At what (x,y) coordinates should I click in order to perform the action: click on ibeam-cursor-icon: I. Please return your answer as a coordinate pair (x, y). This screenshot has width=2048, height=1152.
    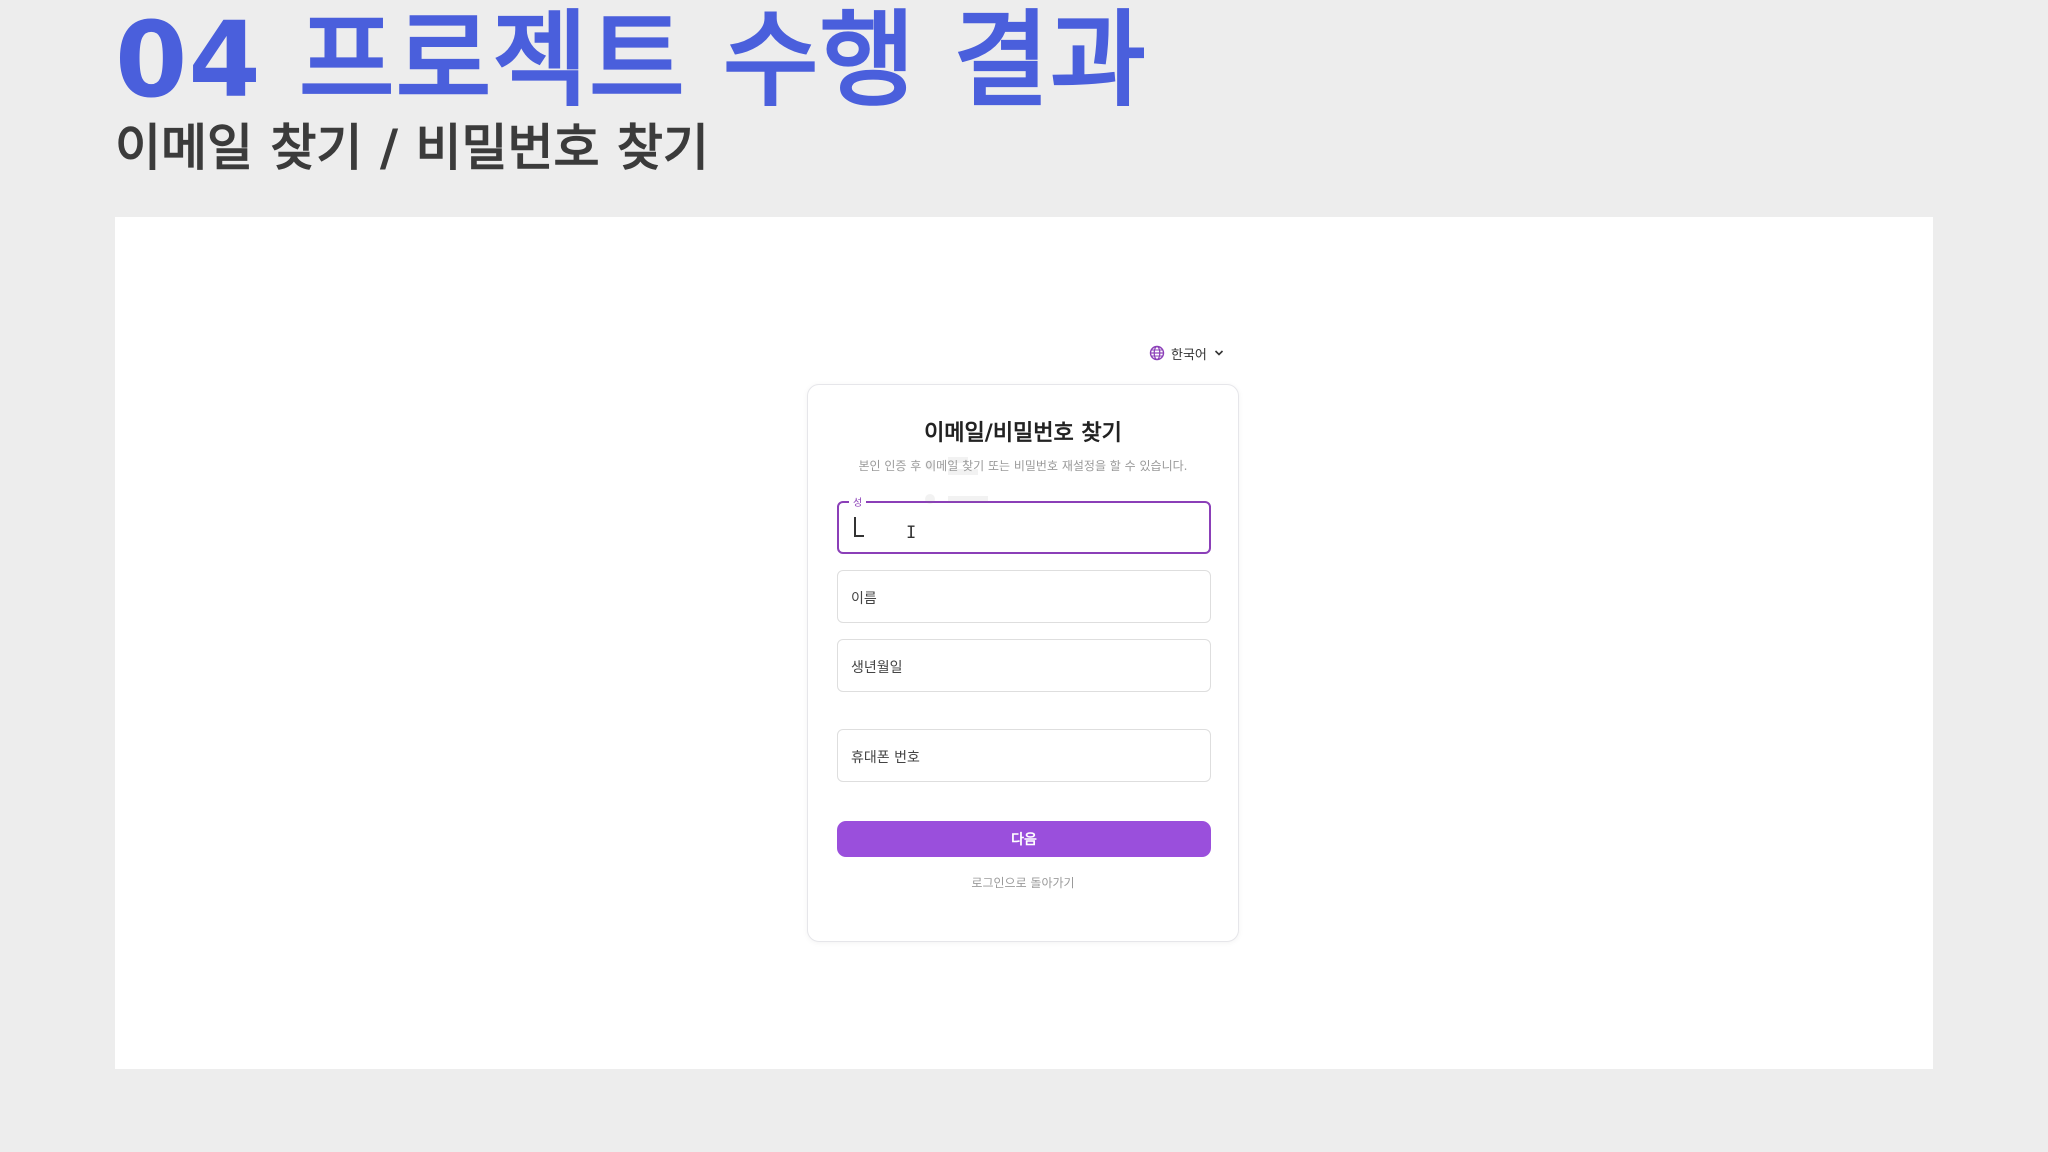
    Looking at the image, I should click on (911, 533).